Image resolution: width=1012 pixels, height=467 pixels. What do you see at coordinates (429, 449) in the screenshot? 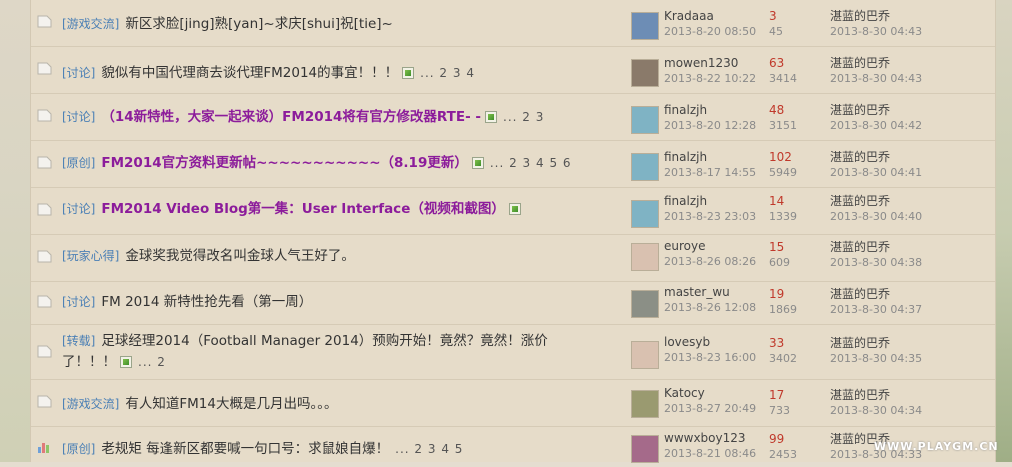
I see `page-links: ... 2 3 4 5` at bounding box center [429, 449].